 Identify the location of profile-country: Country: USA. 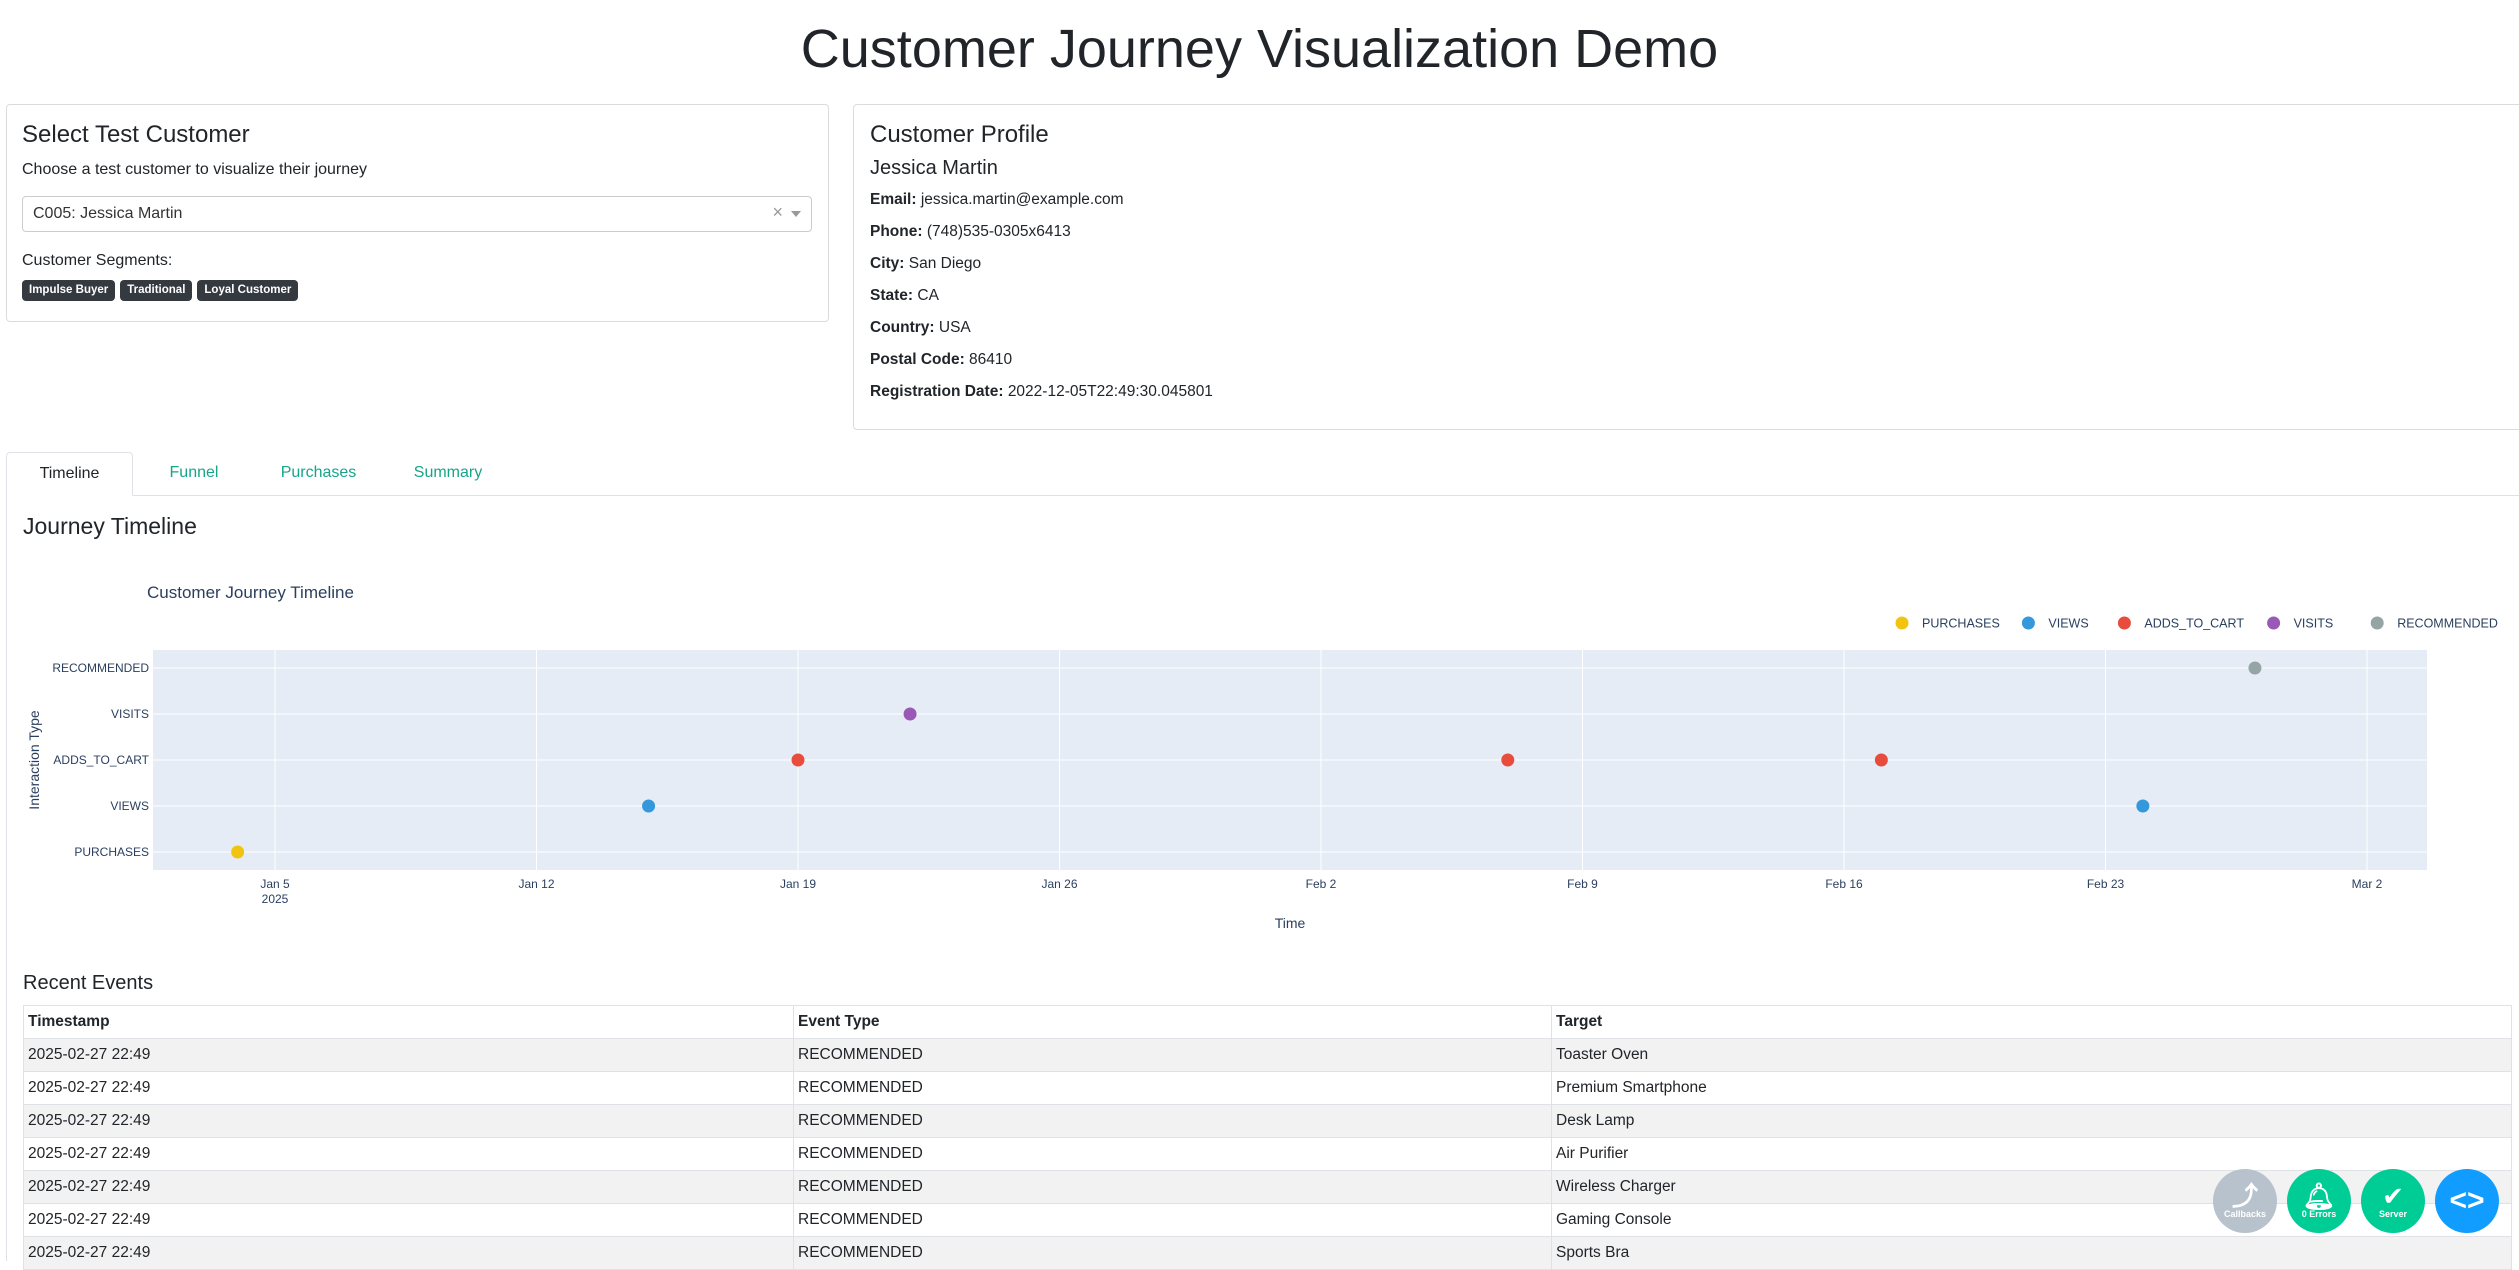
(920, 328).